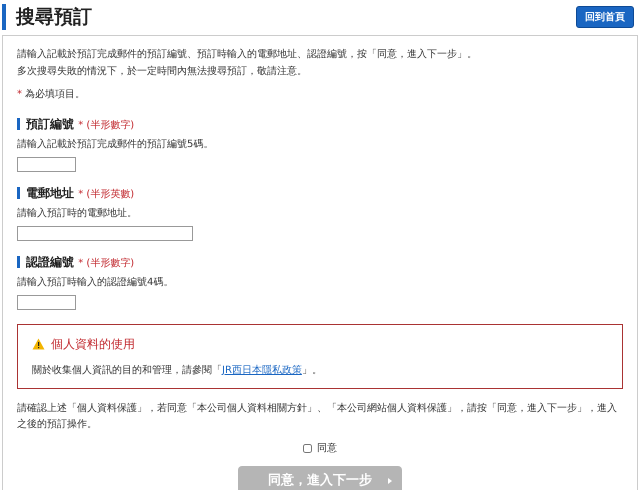  Describe the element at coordinates (327, 449) in the screenshot. I see `agree-label: 同意` at that location.